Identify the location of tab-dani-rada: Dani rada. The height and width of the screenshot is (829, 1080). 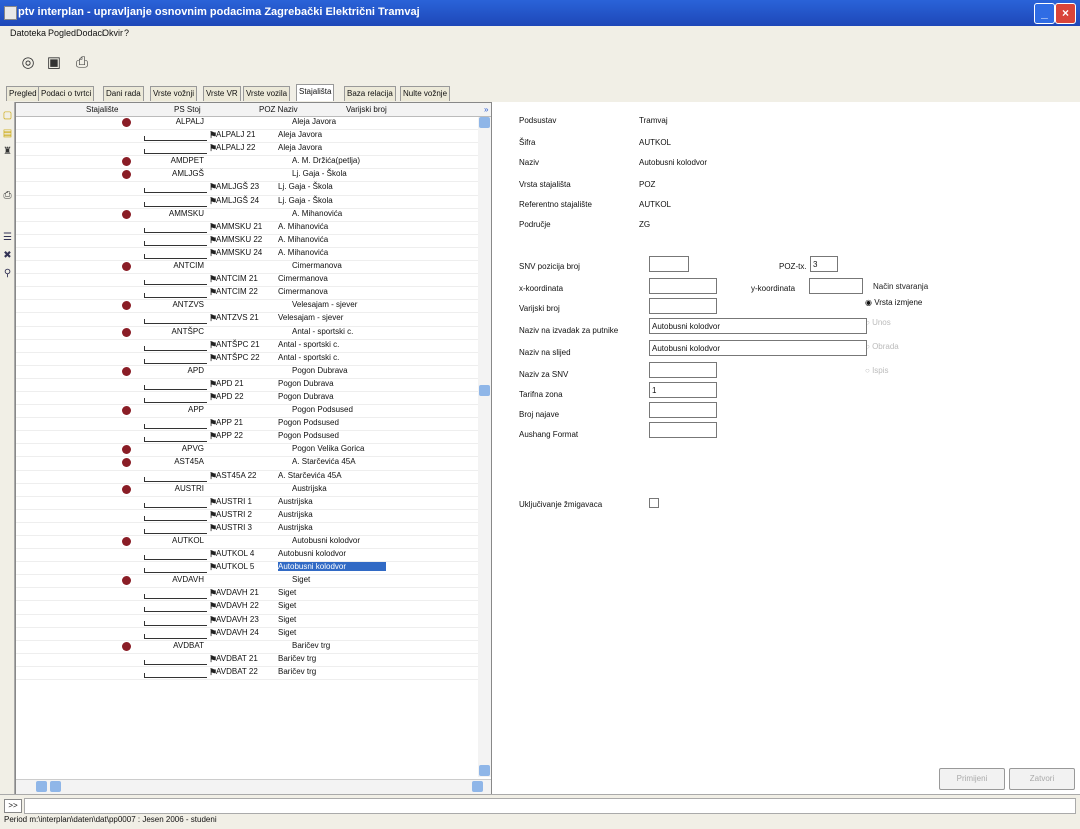
(123, 93).